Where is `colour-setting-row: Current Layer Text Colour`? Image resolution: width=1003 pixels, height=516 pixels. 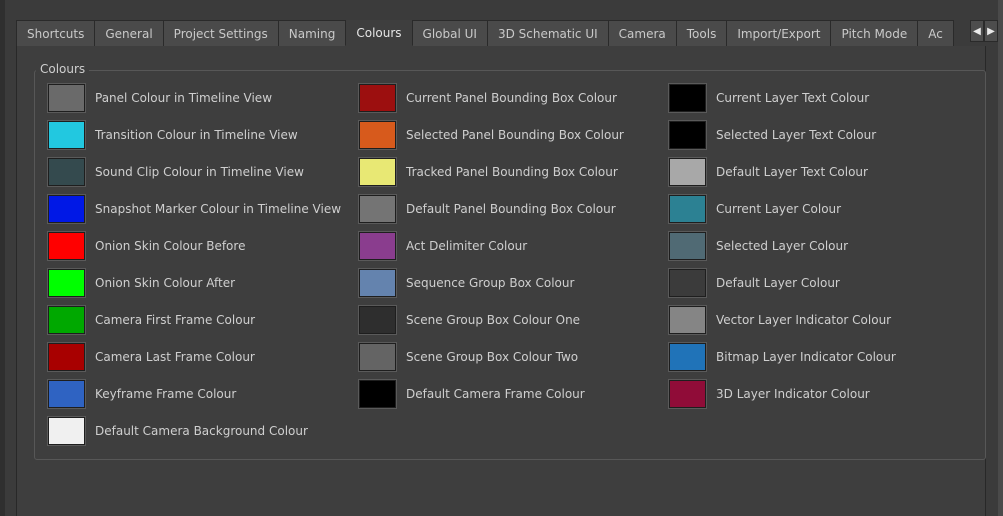
colour-setting-row: Current Layer Text Colour is located at coordinates (782, 102).